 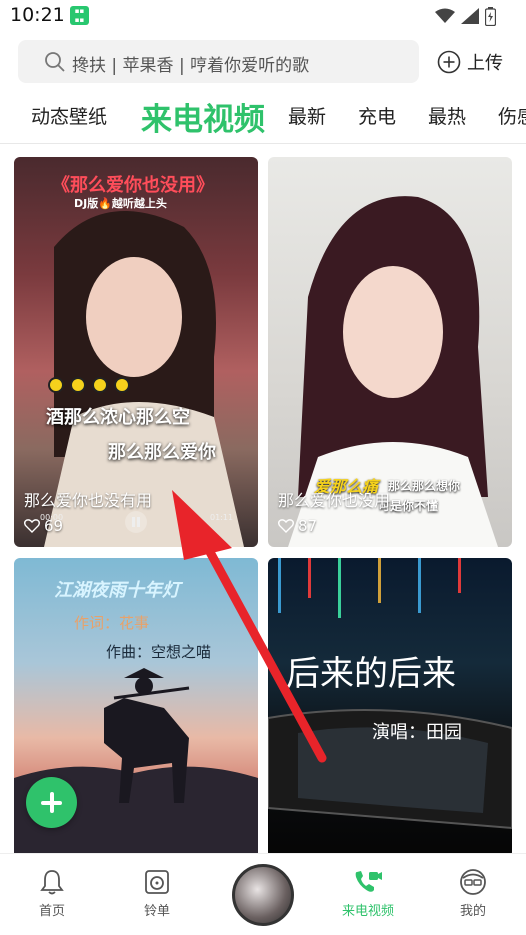 What do you see at coordinates (51, 911) in the screenshot?
I see `nav-label: 首页` at bounding box center [51, 911].